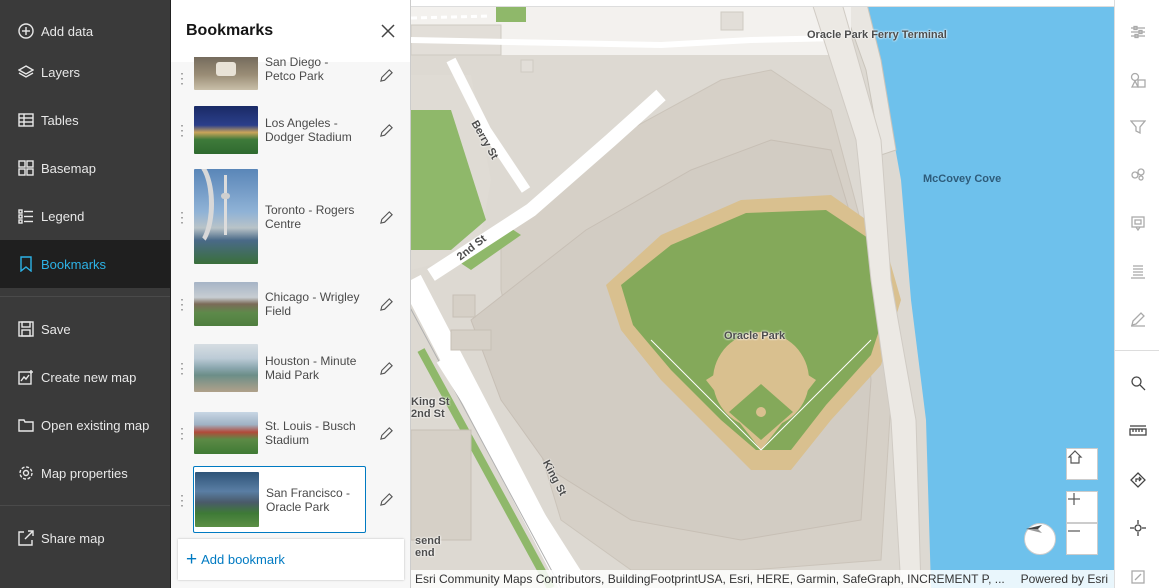 This screenshot has height=588, width=1159. I want to click on bookmark-label: Chicago - Wrigley Field, so click(312, 304).